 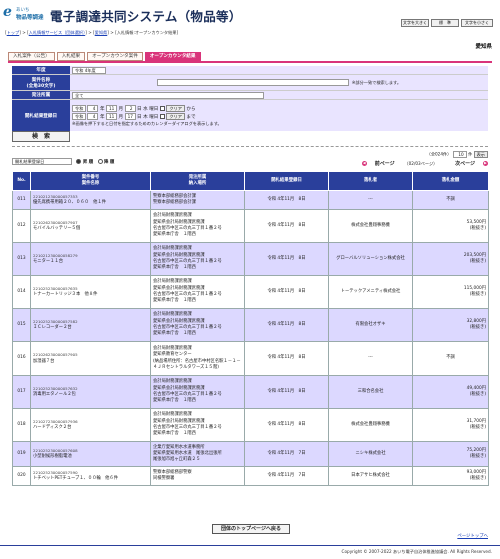 What do you see at coordinates (251, 529) in the screenshot?
I see `back-to-top-button: 団体のトップページへ戻る` at bounding box center [251, 529].